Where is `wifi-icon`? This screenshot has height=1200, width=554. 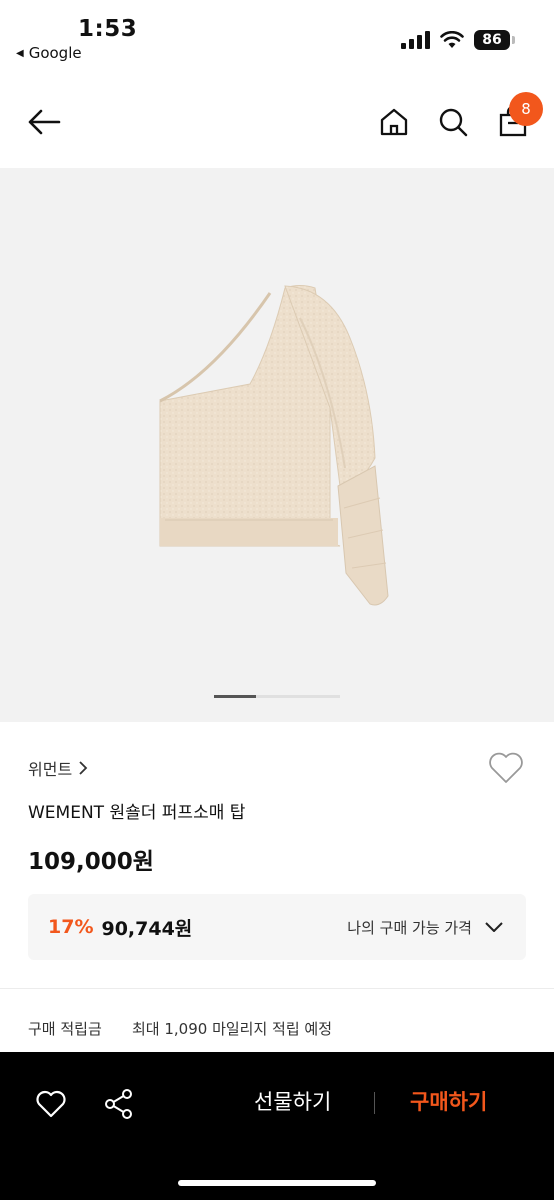 wifi-icon is located at coordinates (452, 39).